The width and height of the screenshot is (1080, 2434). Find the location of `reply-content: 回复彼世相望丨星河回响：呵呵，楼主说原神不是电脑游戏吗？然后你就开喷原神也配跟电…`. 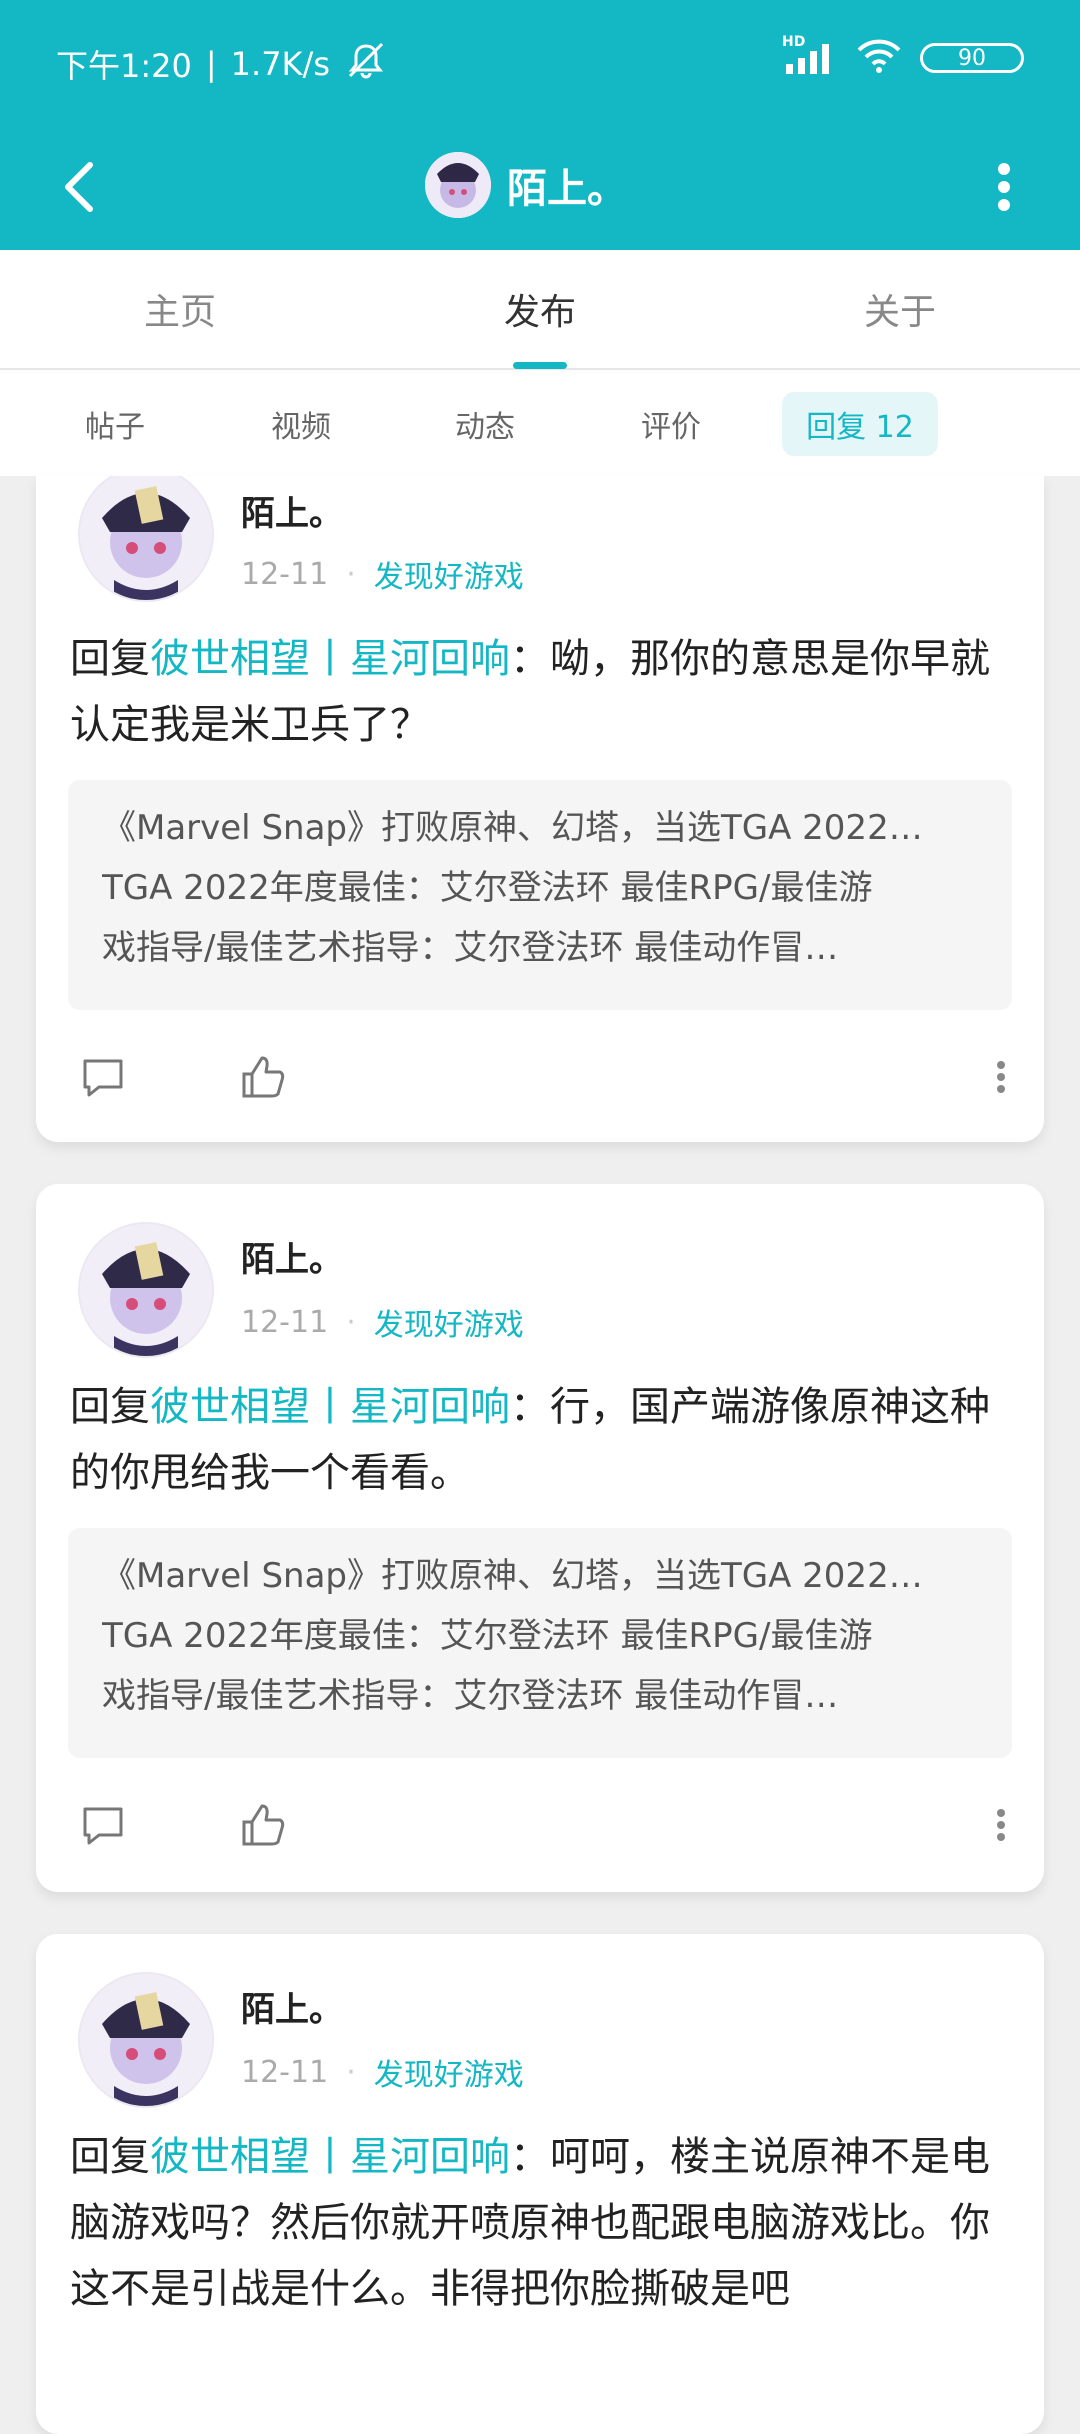

reply-content: 回复彼世相望丨星河回响：呵呵，楼主说原神不是电脑游戏吗？然后你就开喷原神也配跟电… is located at coordinates (545, 2223).